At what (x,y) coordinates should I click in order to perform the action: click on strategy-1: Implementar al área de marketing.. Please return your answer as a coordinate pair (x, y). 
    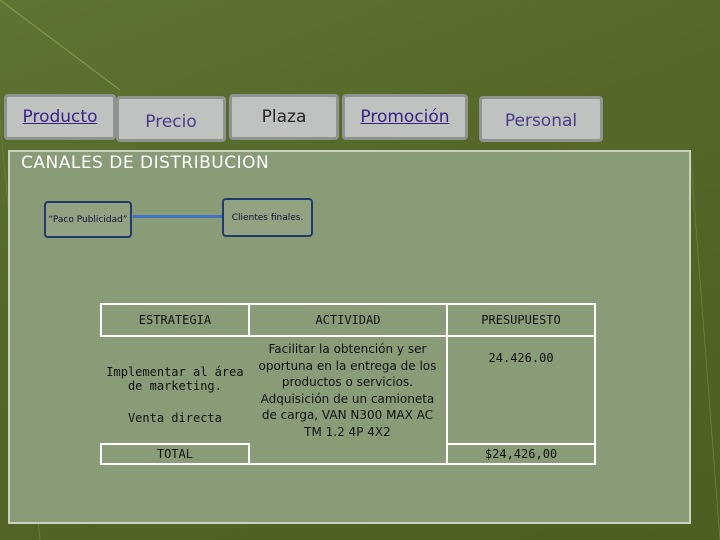
    Looking at the image, I should click on (175, 378).